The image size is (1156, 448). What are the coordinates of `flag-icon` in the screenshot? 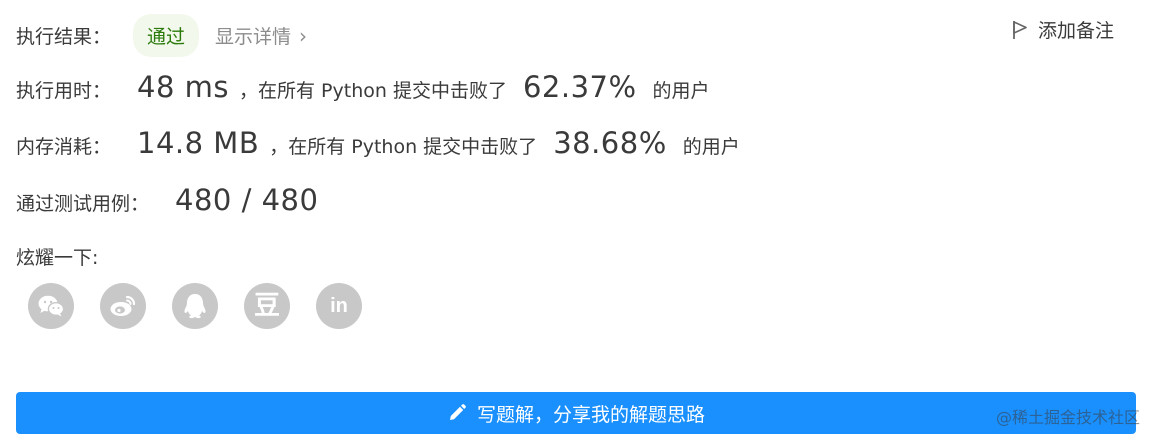 It's located at (1020, 29).